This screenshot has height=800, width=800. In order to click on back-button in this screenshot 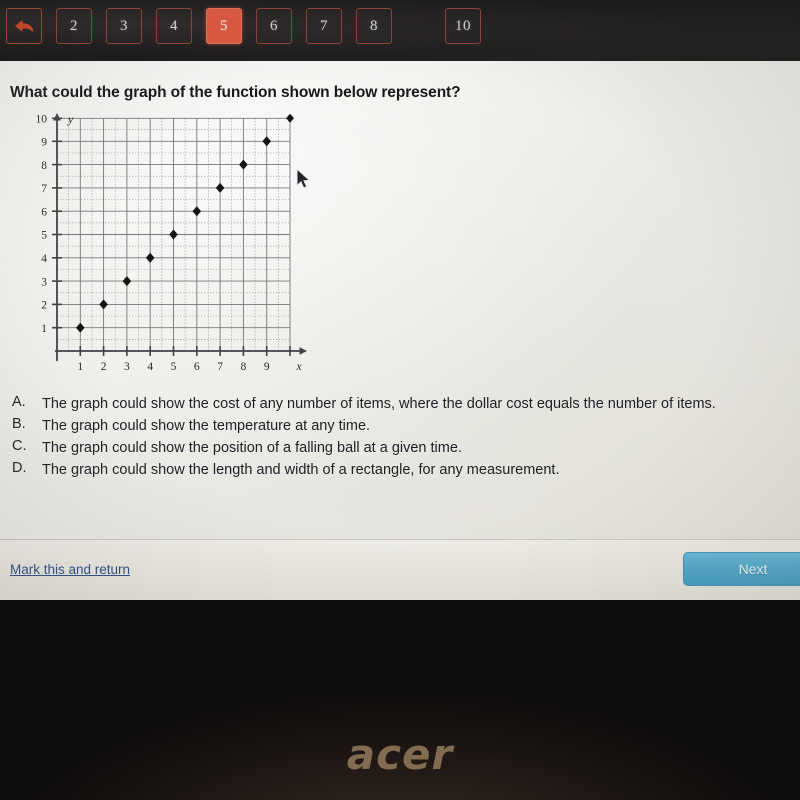, I will do `click(24, 26)`.